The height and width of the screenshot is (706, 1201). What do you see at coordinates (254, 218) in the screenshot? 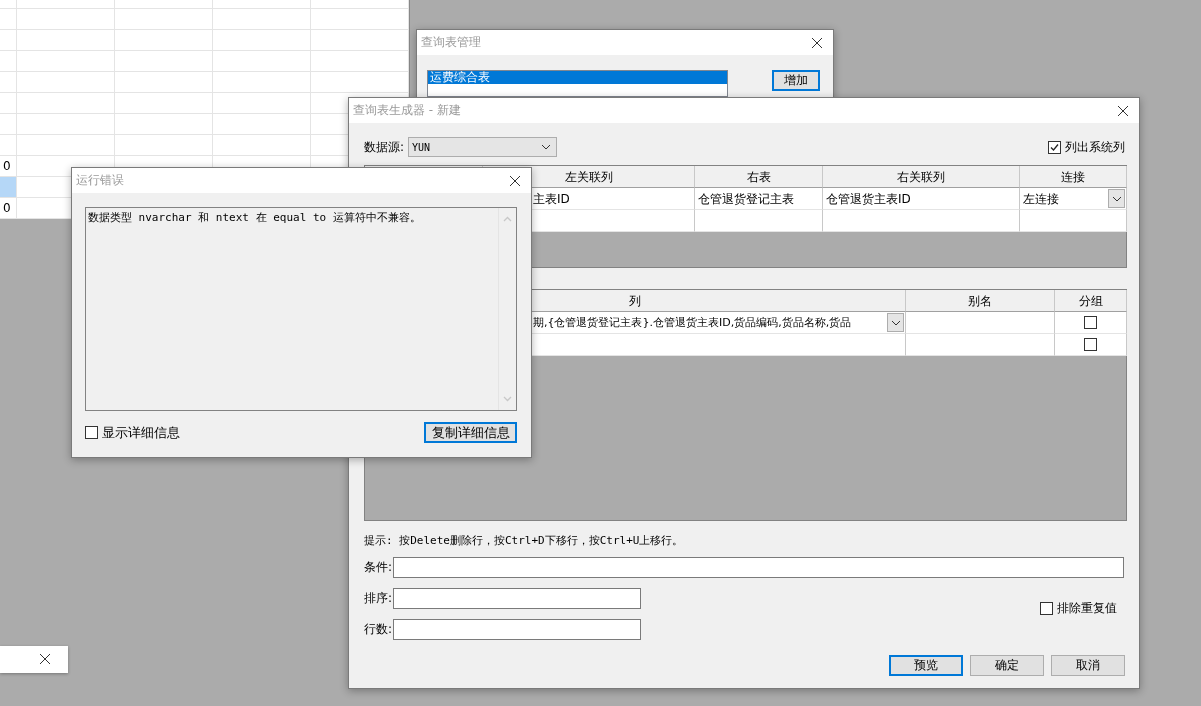
I see `error-message: 数据类型 nvarchar 和 ntext 在 equal to 运算符中不兼容。` at bounding box center [254, 218].